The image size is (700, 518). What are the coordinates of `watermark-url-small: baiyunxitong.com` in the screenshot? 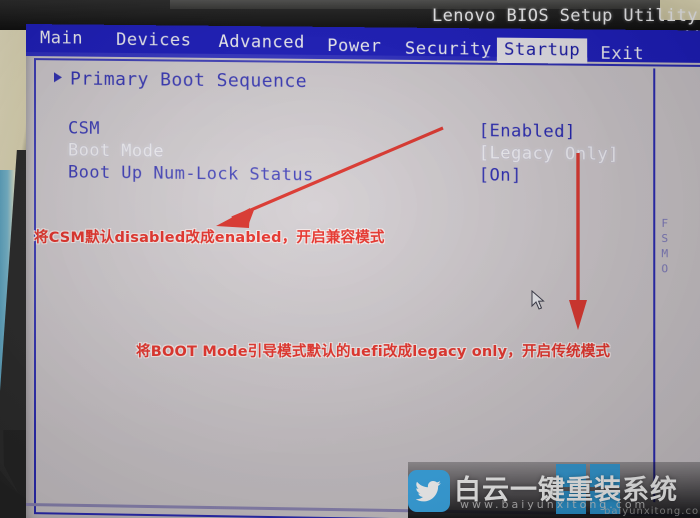 It's located at (652, 511).